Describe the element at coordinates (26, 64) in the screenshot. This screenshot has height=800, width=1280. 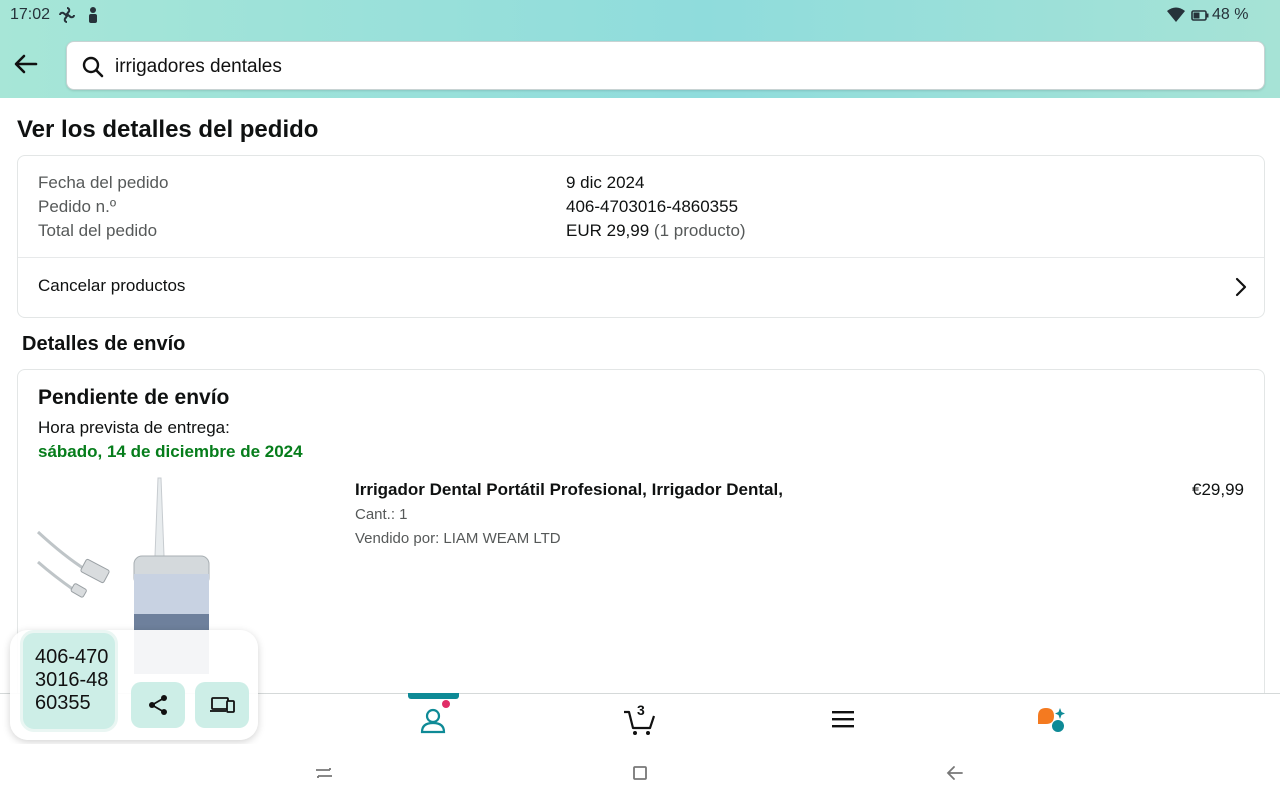
I see `back-arrow-icon` at that location.